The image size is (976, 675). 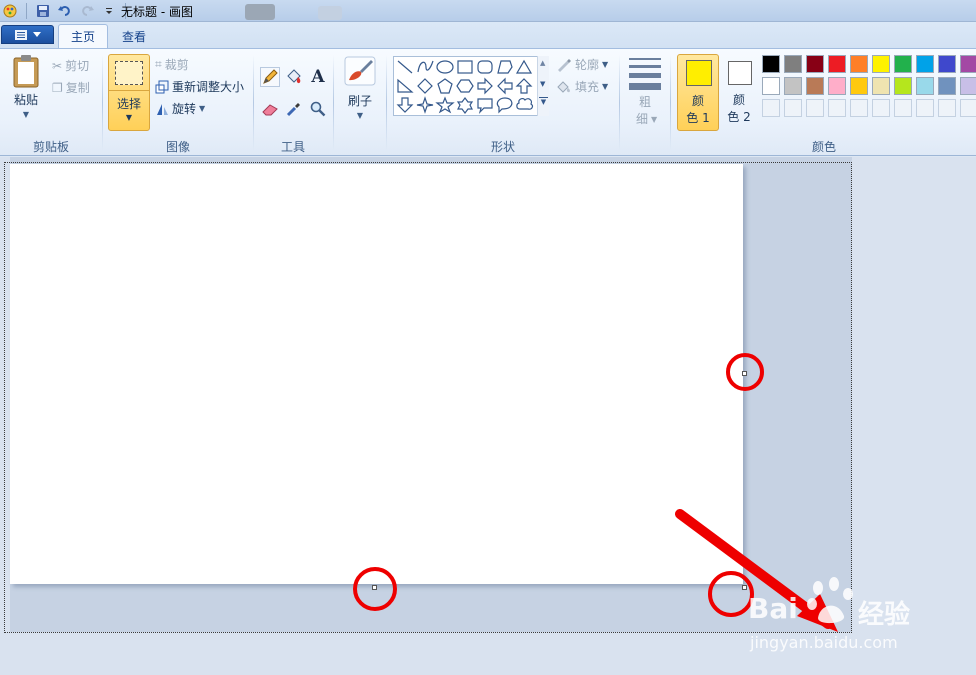 What do you see at coordinates (524, 86) in the screenshot?
I see `up-arrow-shape-icon` at bounding box center [524, 86].